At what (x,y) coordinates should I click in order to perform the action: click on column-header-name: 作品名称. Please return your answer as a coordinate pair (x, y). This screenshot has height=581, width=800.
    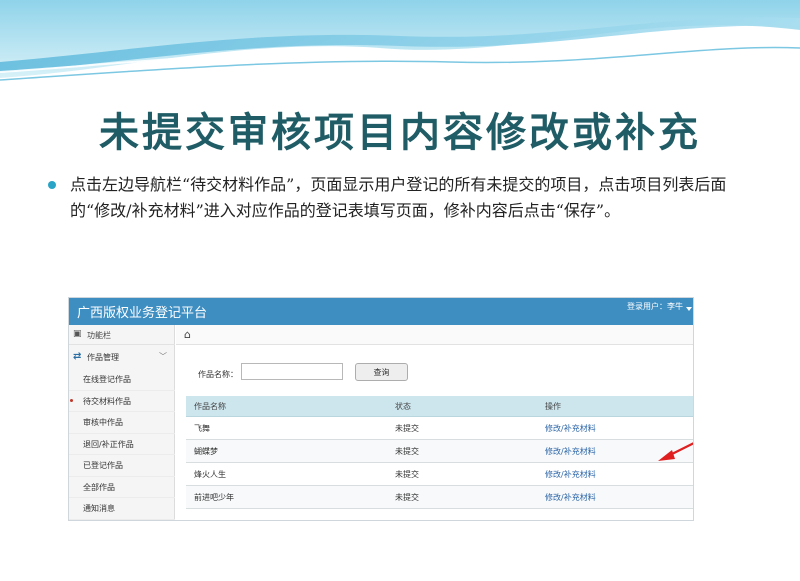
    Looking at the image, I should click on (210, 406).